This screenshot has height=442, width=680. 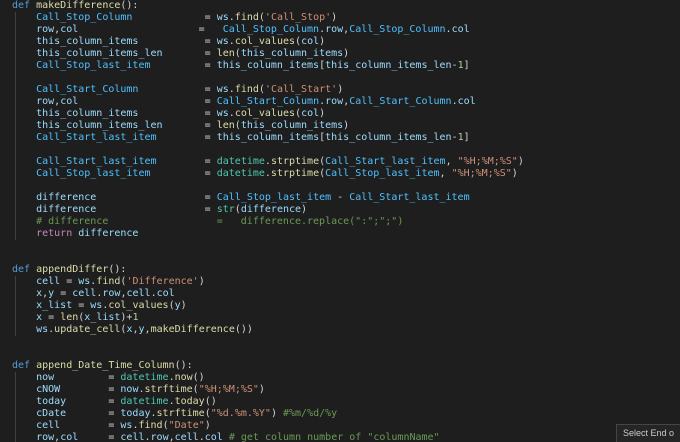 I want to click on code-token: ():, so click(x=129, y=5).